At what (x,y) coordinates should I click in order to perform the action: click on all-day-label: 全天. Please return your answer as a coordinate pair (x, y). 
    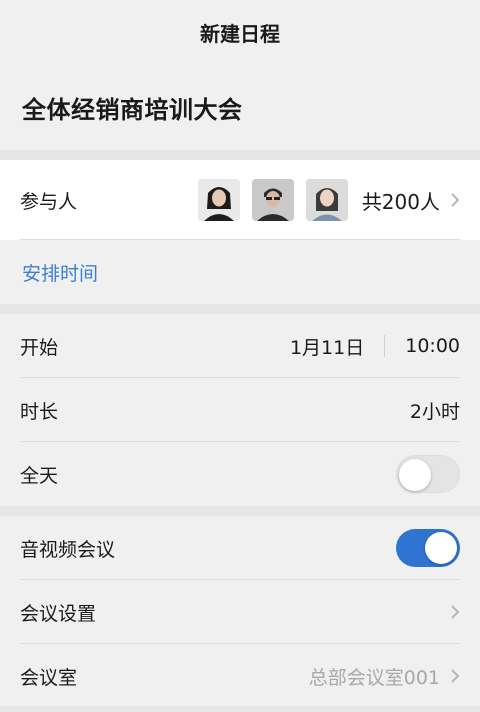
    Looking at the image, I should click on (39, 475).